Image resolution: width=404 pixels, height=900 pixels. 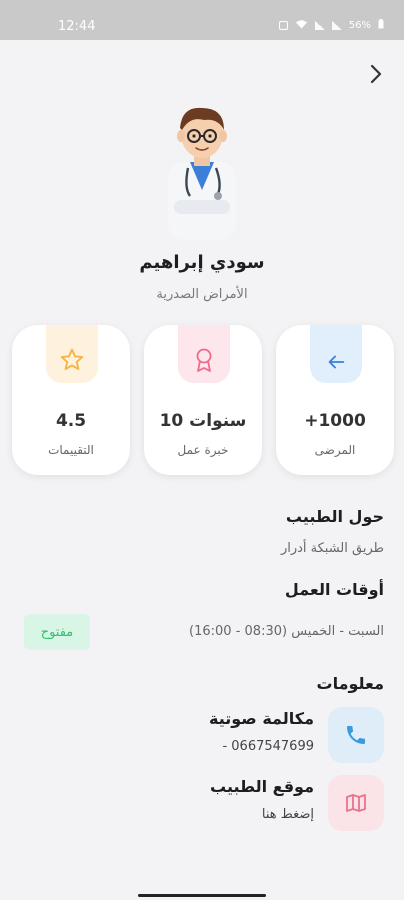 I want to click on battery-icon, so click(x=381, y=25).